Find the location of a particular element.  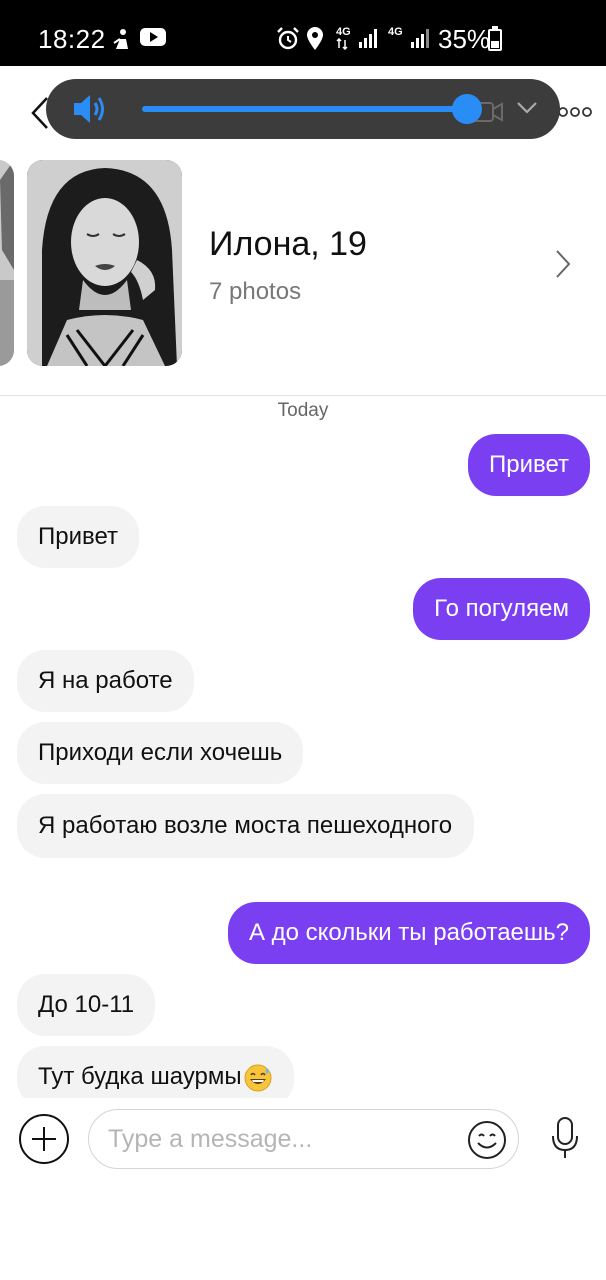

volume-overlay is located at coordinates (303, 109).